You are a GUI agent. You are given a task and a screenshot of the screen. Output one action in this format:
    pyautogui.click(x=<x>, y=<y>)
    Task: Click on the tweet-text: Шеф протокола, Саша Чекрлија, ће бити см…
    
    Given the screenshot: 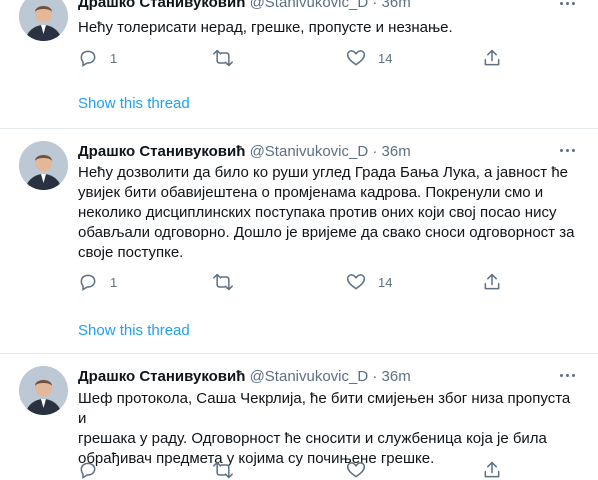 What is the action you would take?
    pyautogui.click(x=324, y=428)
    